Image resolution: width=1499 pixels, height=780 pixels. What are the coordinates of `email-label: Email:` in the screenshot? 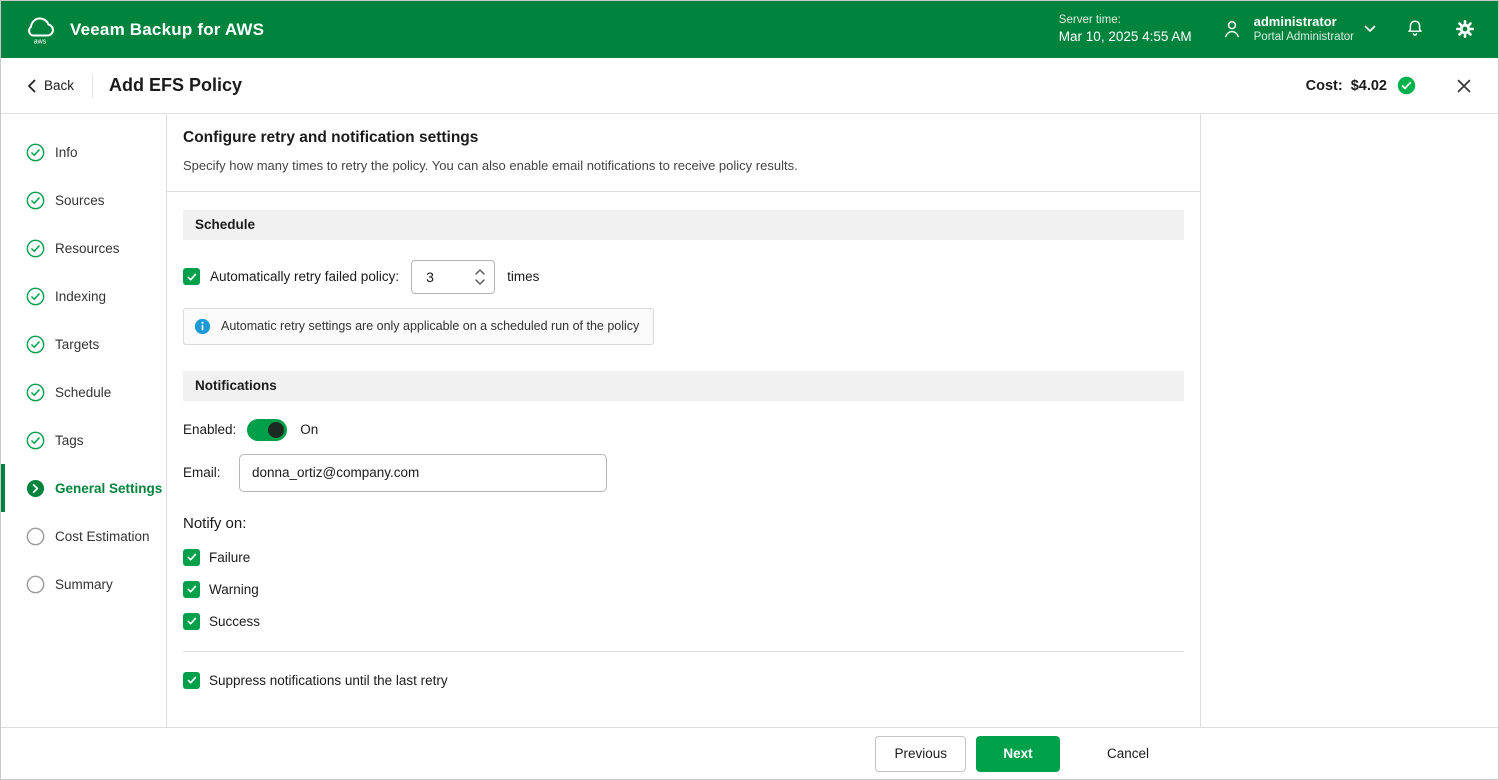 It's located at (202, 472).